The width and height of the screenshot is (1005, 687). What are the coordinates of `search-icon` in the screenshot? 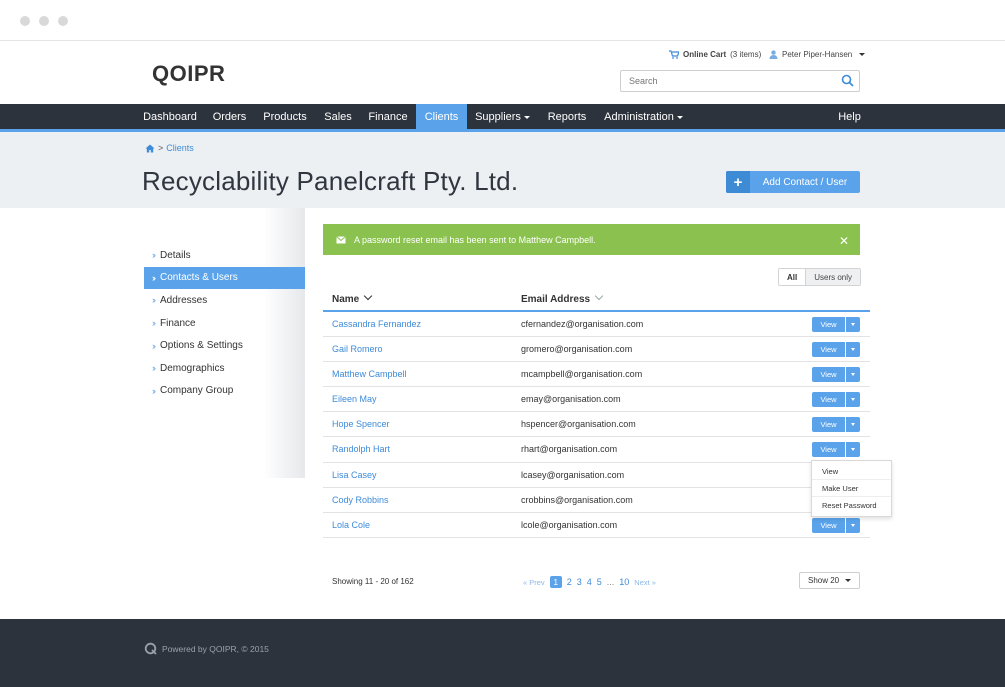 It's located at (847, 80).